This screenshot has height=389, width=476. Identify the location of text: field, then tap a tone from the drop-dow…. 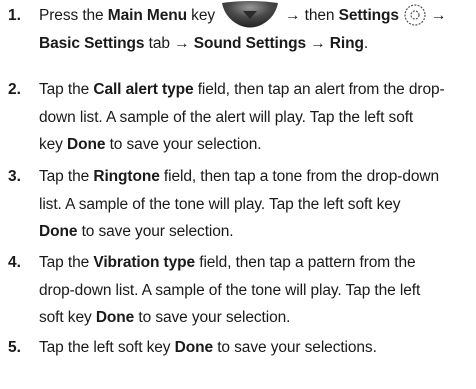
(299, 176).